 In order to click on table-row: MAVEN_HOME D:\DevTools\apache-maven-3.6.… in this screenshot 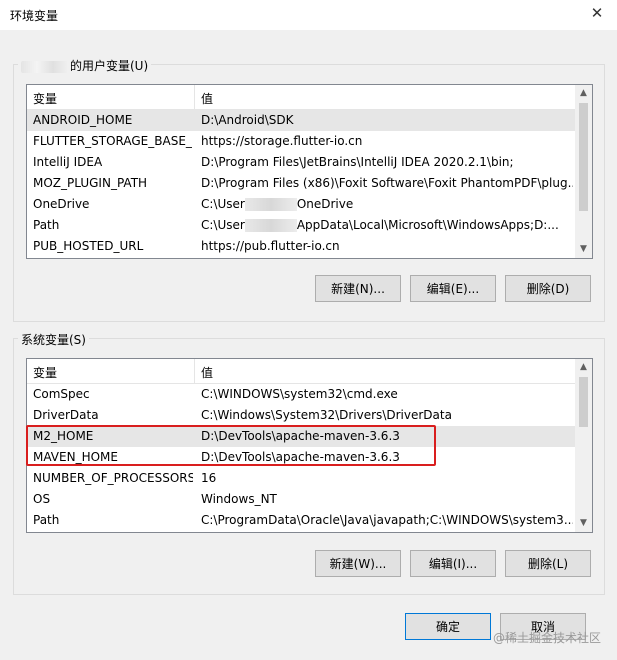, I will do `click(301, 457)`.